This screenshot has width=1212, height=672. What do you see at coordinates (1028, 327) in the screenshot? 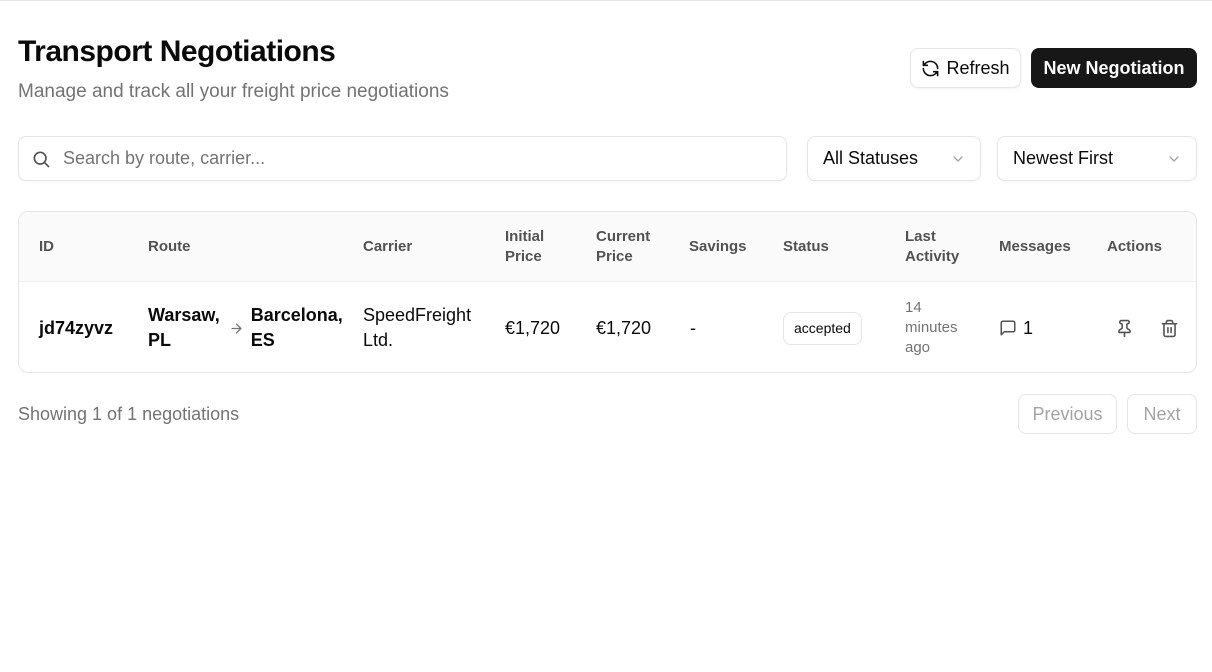
I see `message-count: 1` at bounding box center [1028, 327].